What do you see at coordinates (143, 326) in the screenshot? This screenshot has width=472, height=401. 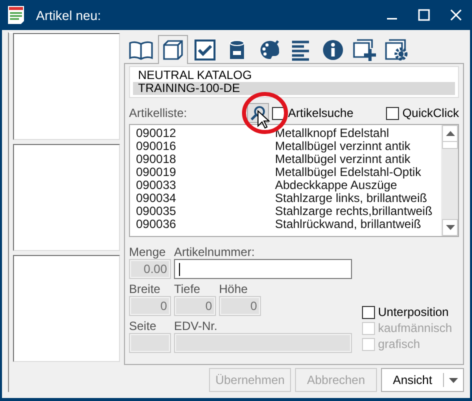 I see `field-label: Seite` at bounding box center [143, 326].